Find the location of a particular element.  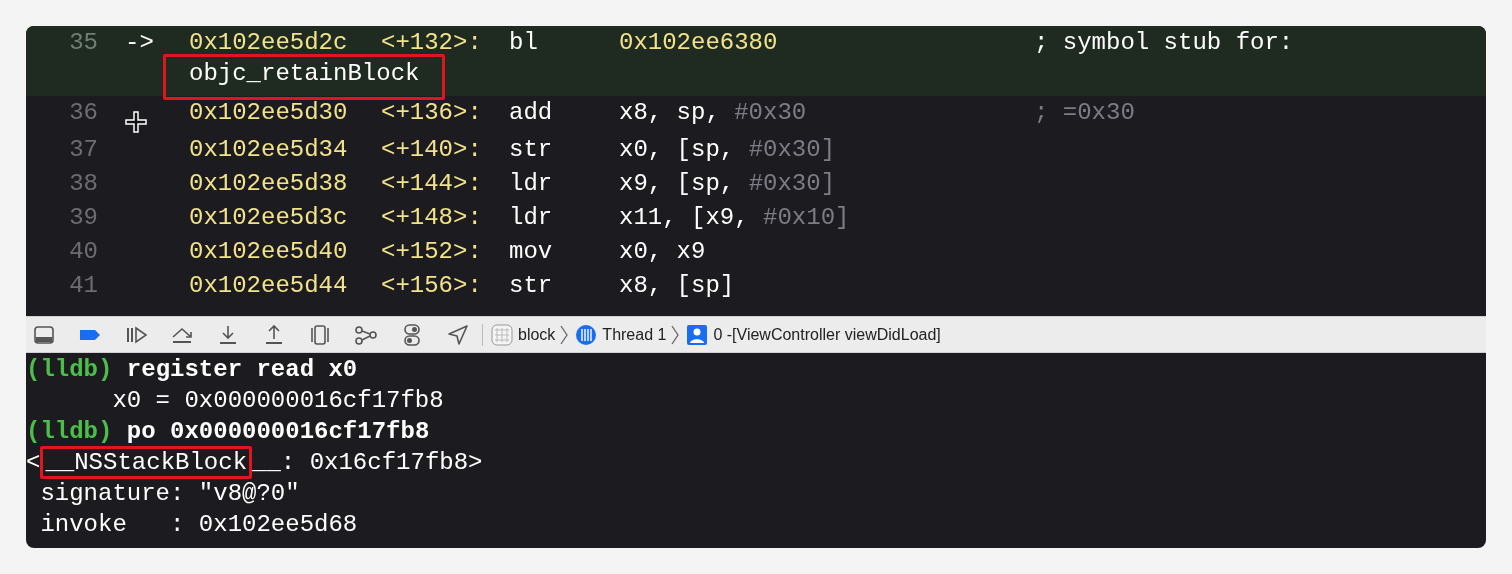

instruction-comment: ; symbol stub for: is located at coordinates (1164, 43).